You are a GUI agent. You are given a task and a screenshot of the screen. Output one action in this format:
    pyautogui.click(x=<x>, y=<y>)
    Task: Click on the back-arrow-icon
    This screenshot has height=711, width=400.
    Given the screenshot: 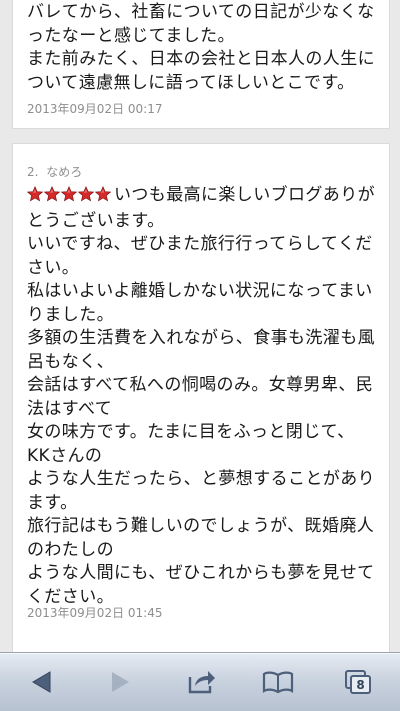 What is the action you would take?
    pyautogui.click(x=41, y=682)
    